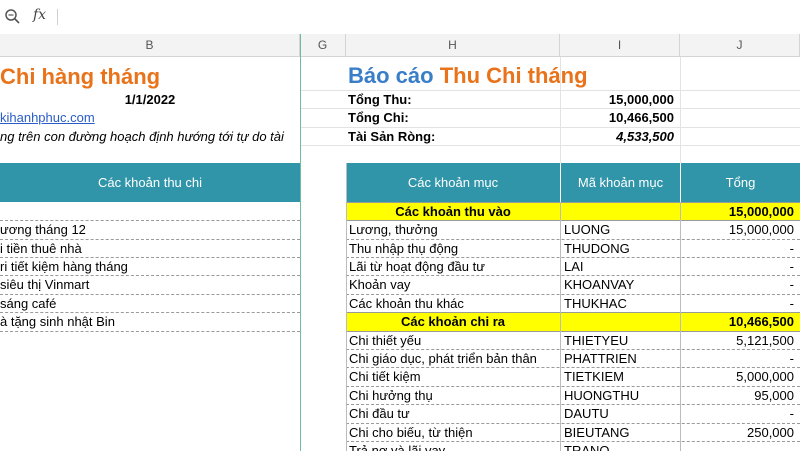  Describe the element at coordinates (323, 45) in the screenshot. I see `column-header-g: G` at that location.